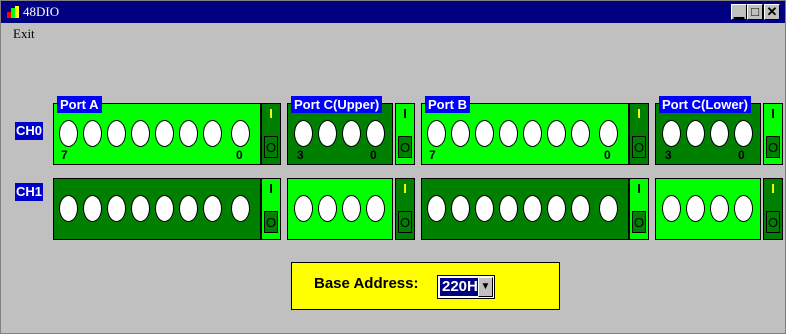 The image size is (786, 334). Describe the element at coordinates (405, 134) in the screenshot. I see `io-toggle-port-c-upper-ch0: I O` at that location.